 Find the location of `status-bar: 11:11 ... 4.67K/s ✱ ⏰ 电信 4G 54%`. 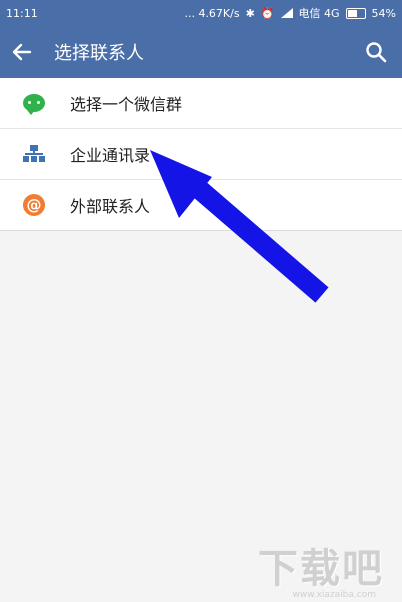

status-bar: 11:11 ... 4.67K/s ✱ ⏰ 电信 4G 54% is located at coordinates (201, 13).